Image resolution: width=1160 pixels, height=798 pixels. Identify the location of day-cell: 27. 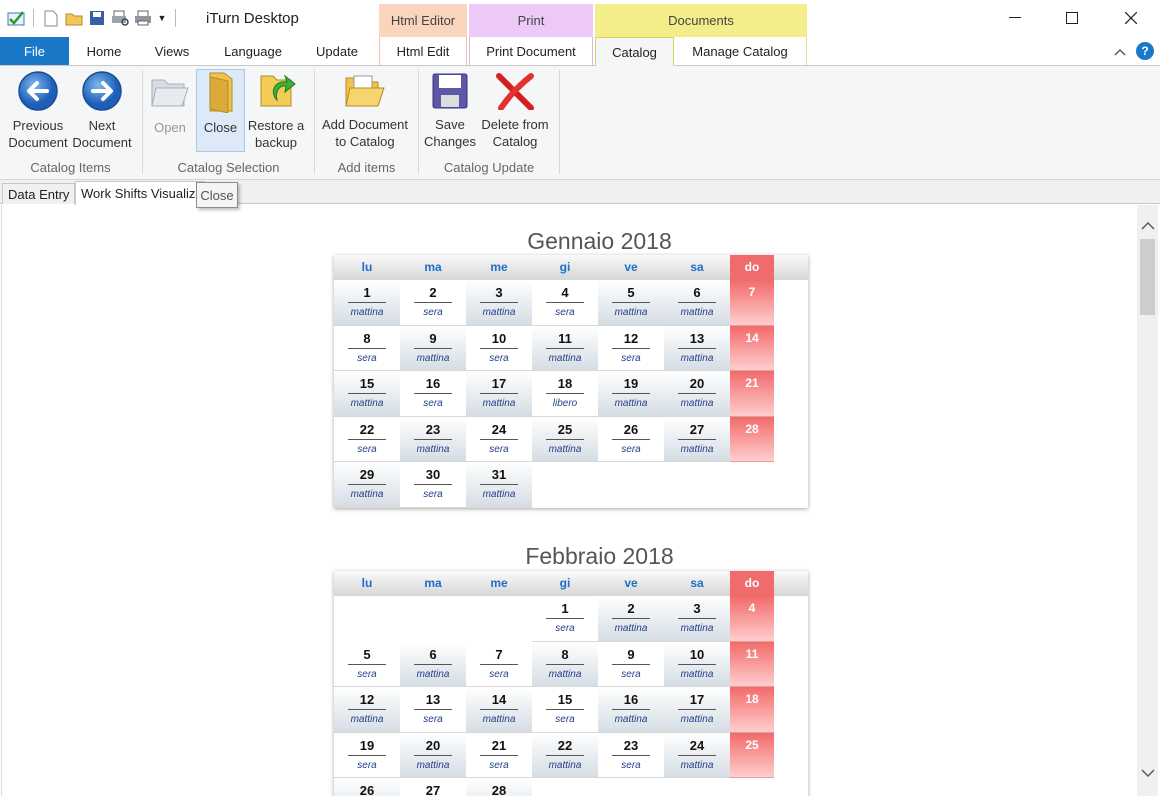
(433, 787).